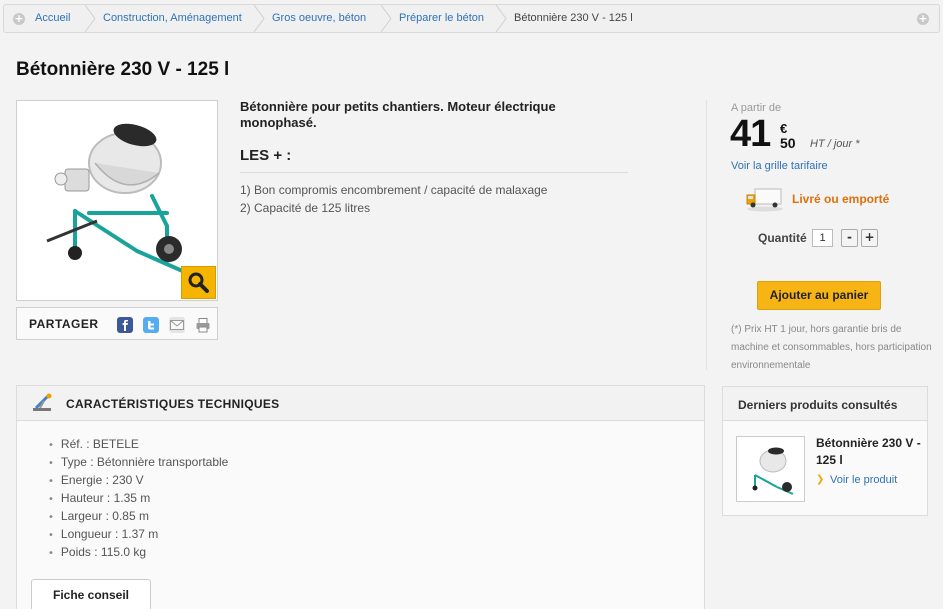 This screenshot has height=609, width=943. Describe the element at coordinates (782, 238) in the screenshot. I see `quantity-label: Quantité` at that location.